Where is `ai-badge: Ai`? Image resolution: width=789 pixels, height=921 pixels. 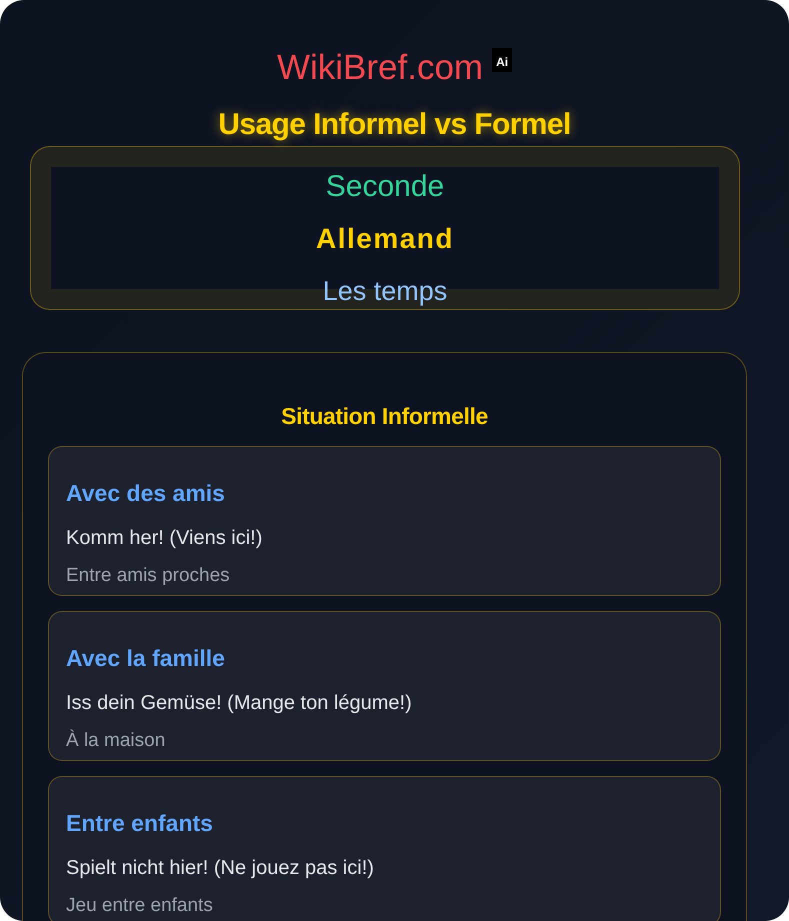 ai-badge: Ai is located at coordinates (502, 60).